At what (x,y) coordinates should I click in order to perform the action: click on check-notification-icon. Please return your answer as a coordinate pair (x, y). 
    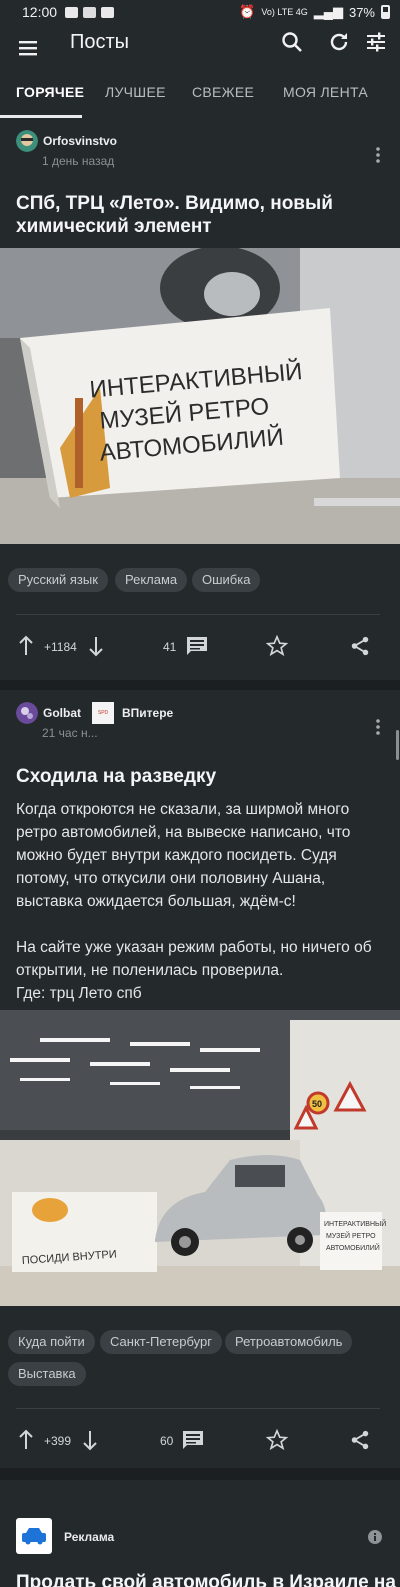
    Looking at the image, I should click on (108, 12).